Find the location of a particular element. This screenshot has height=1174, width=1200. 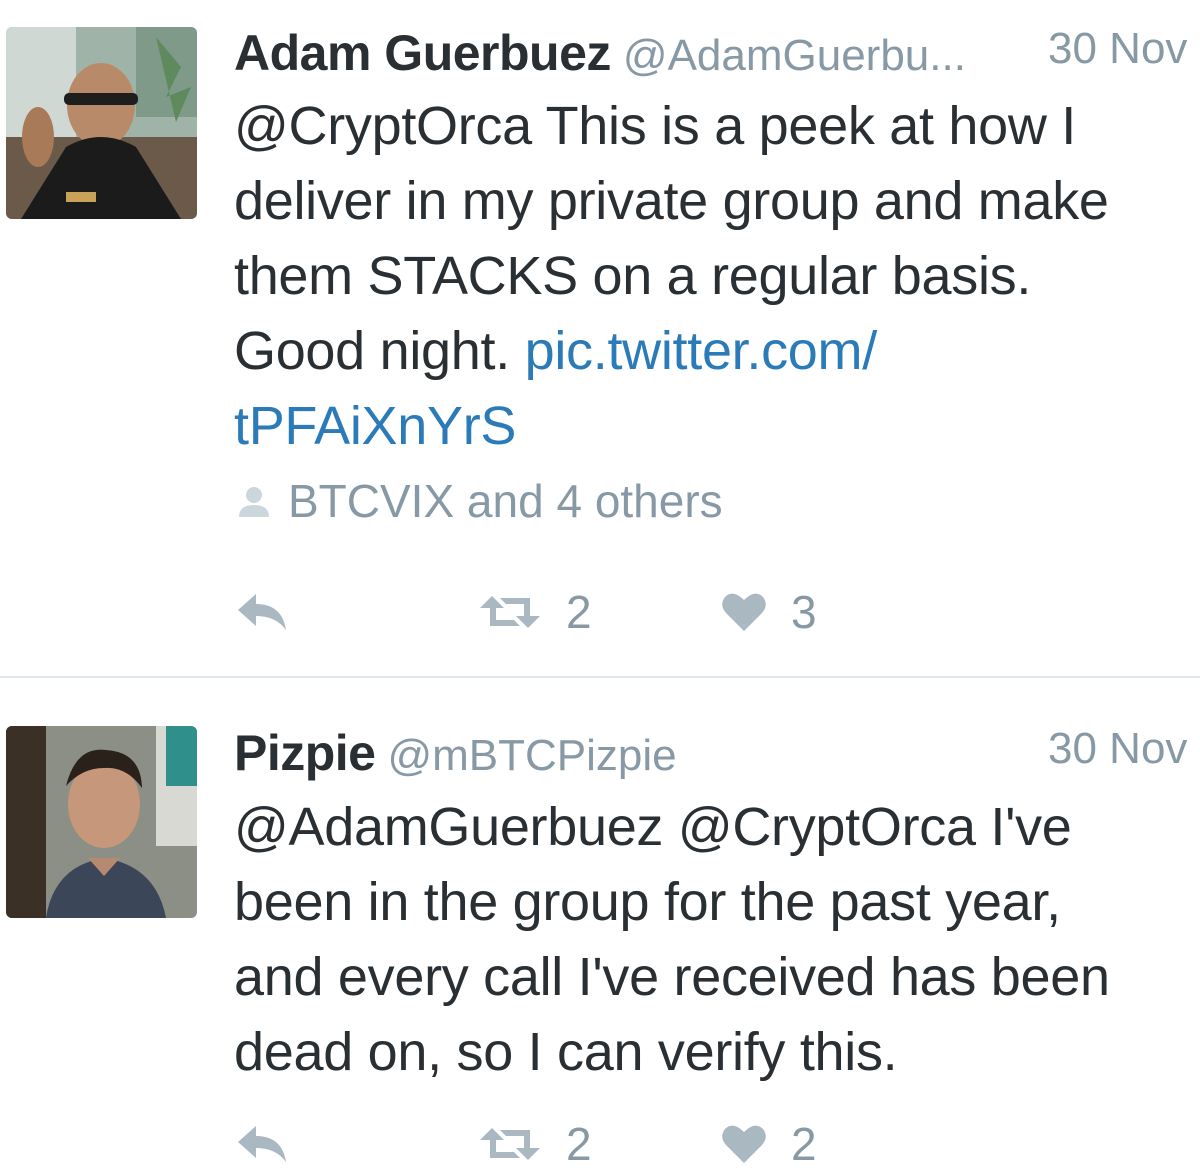

tweet-text-line: tPFAiXnYrS is located at coordinates (709, 426).